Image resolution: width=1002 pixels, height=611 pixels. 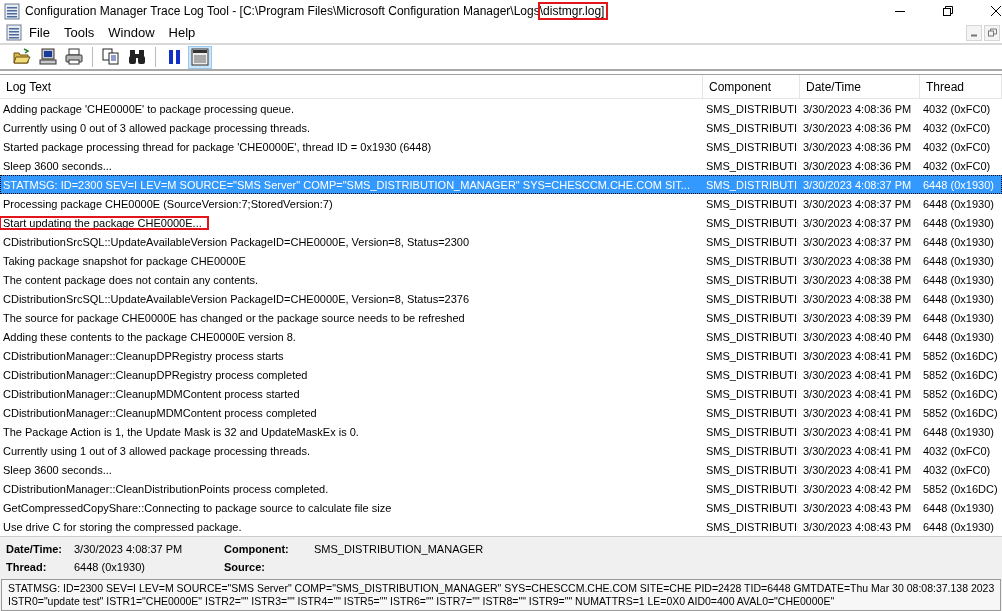 What do you see at coordinates (501, 127) in the screenshot?
I see `log-row: Currently using 0 out of 3 allowed package processing threads. SMS_DISTRIBUTI 3/30/2023 4:08:36 PM 4032 (0xFC0)` at bounding box center [501, 127].